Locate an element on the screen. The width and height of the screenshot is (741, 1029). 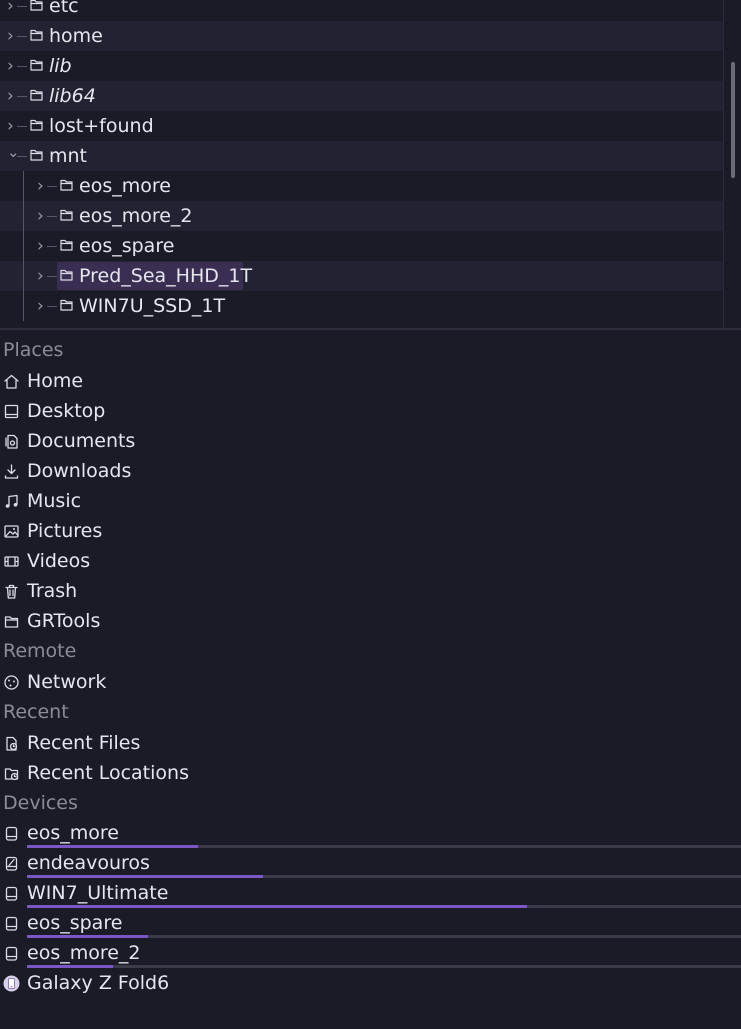
tree-row-label: mnt is located at coordinates (68, 156).